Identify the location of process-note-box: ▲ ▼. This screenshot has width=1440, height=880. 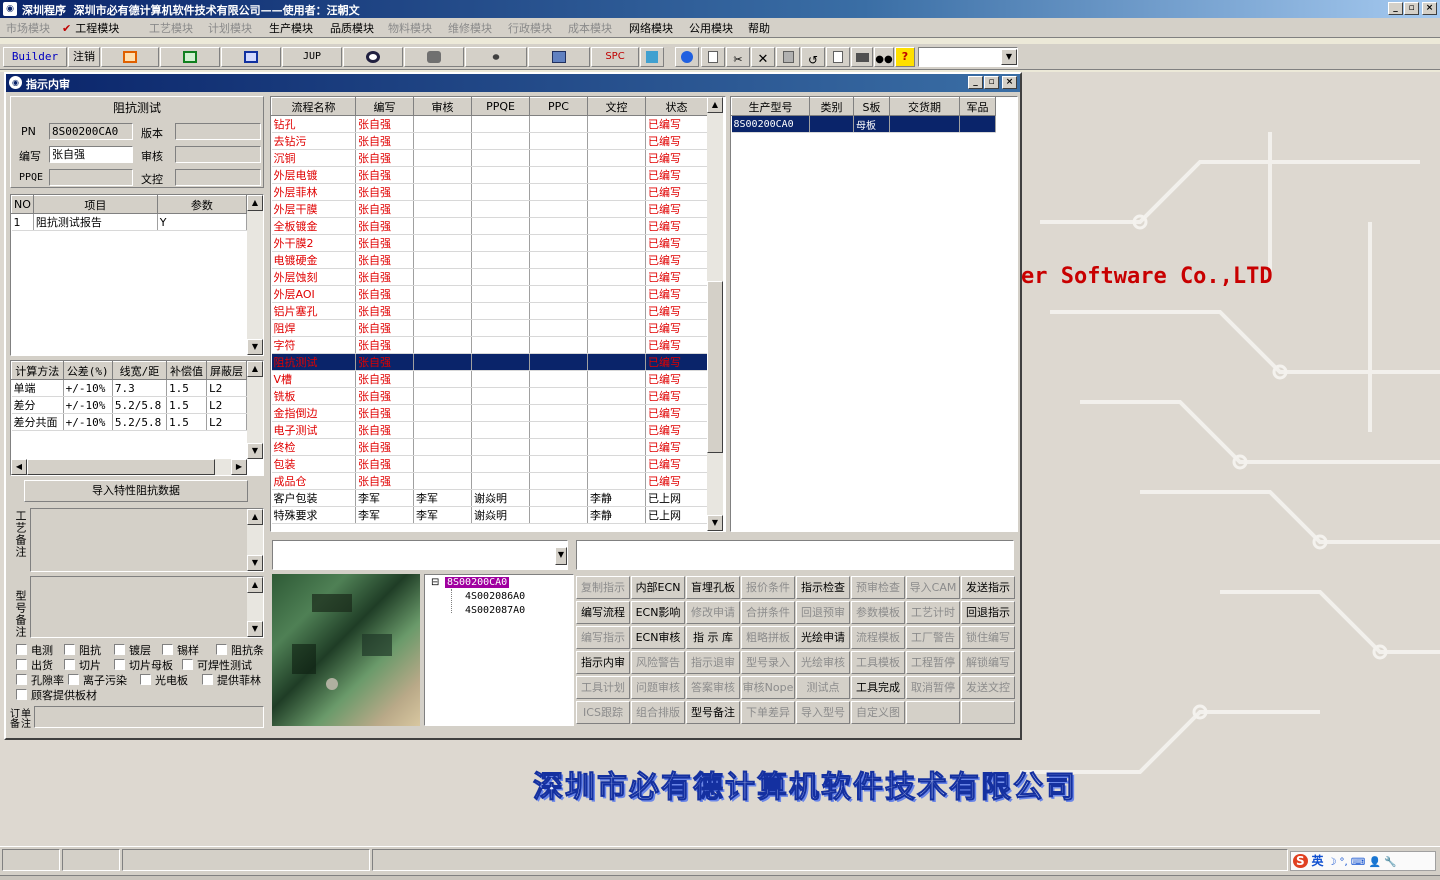
(147, 540).